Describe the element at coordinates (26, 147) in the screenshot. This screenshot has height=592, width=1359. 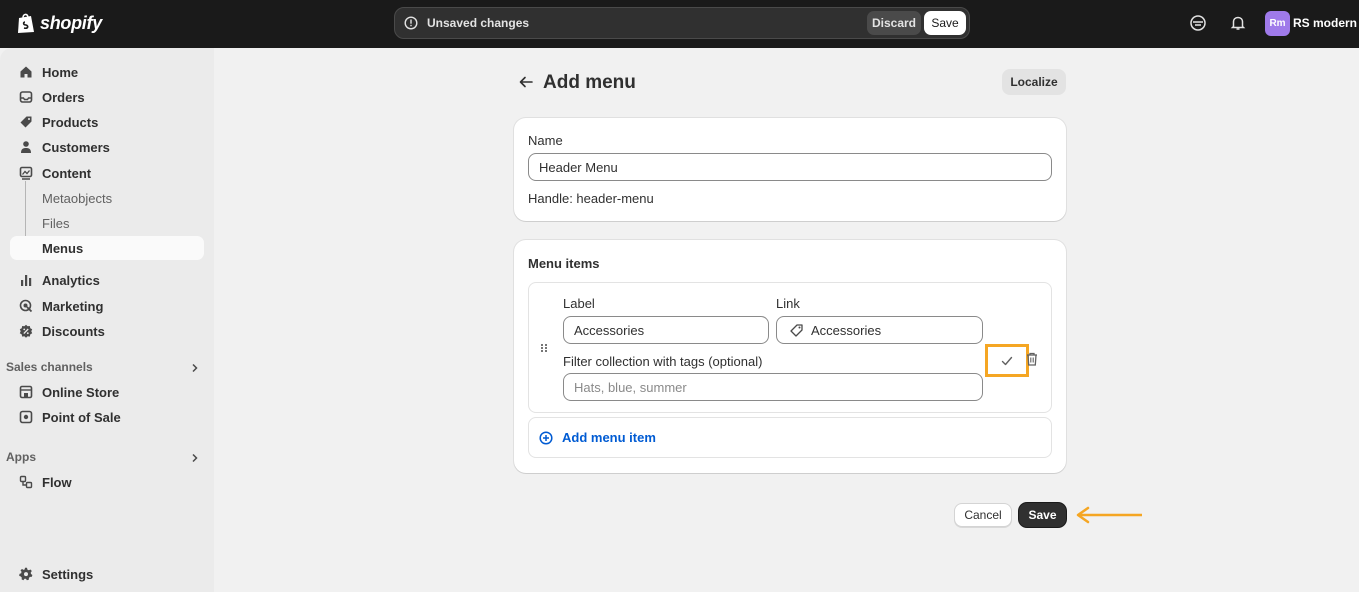
I see `person-icon` at that location.